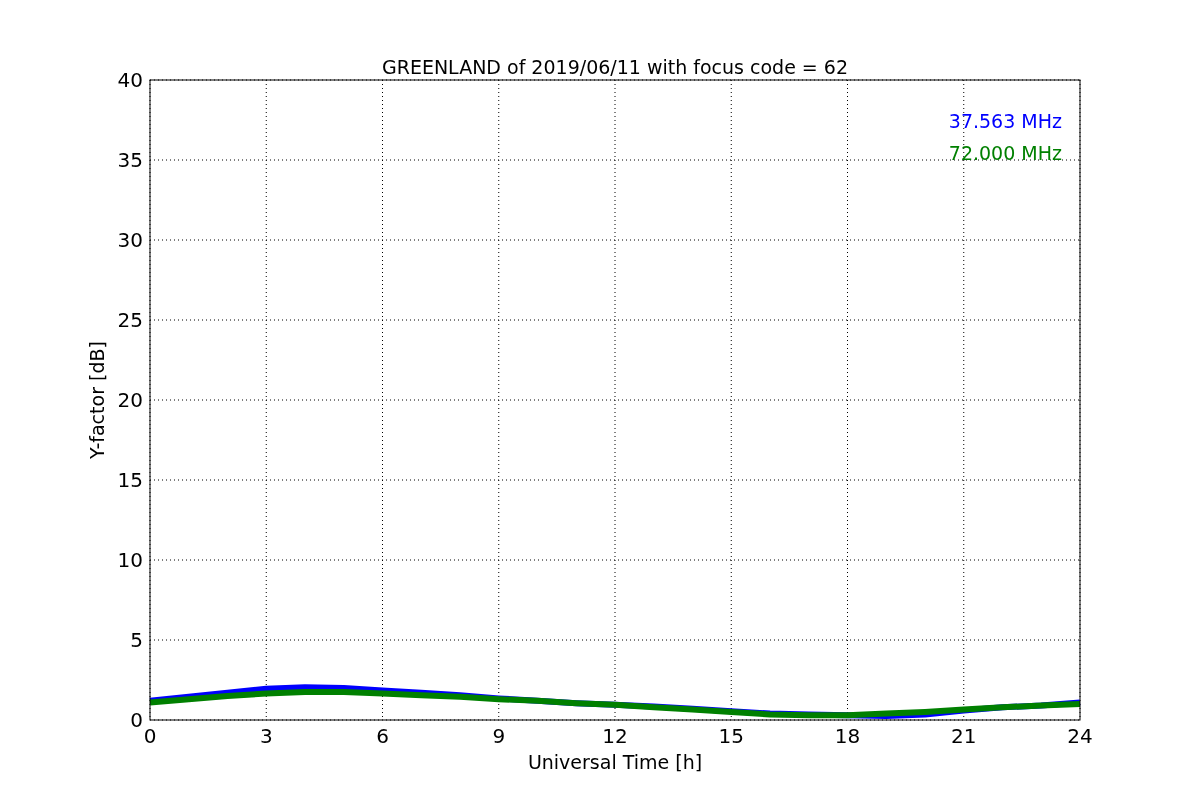  What do you see at coordinates (130, 320) in the screenshot?
I see `y-tick-label: 25` at bounding box center [130, 320].